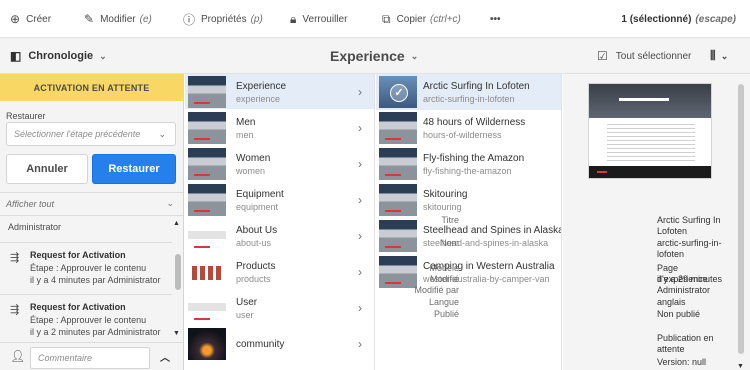  I want to click on more-actions-button: •••, so click(495, 19).